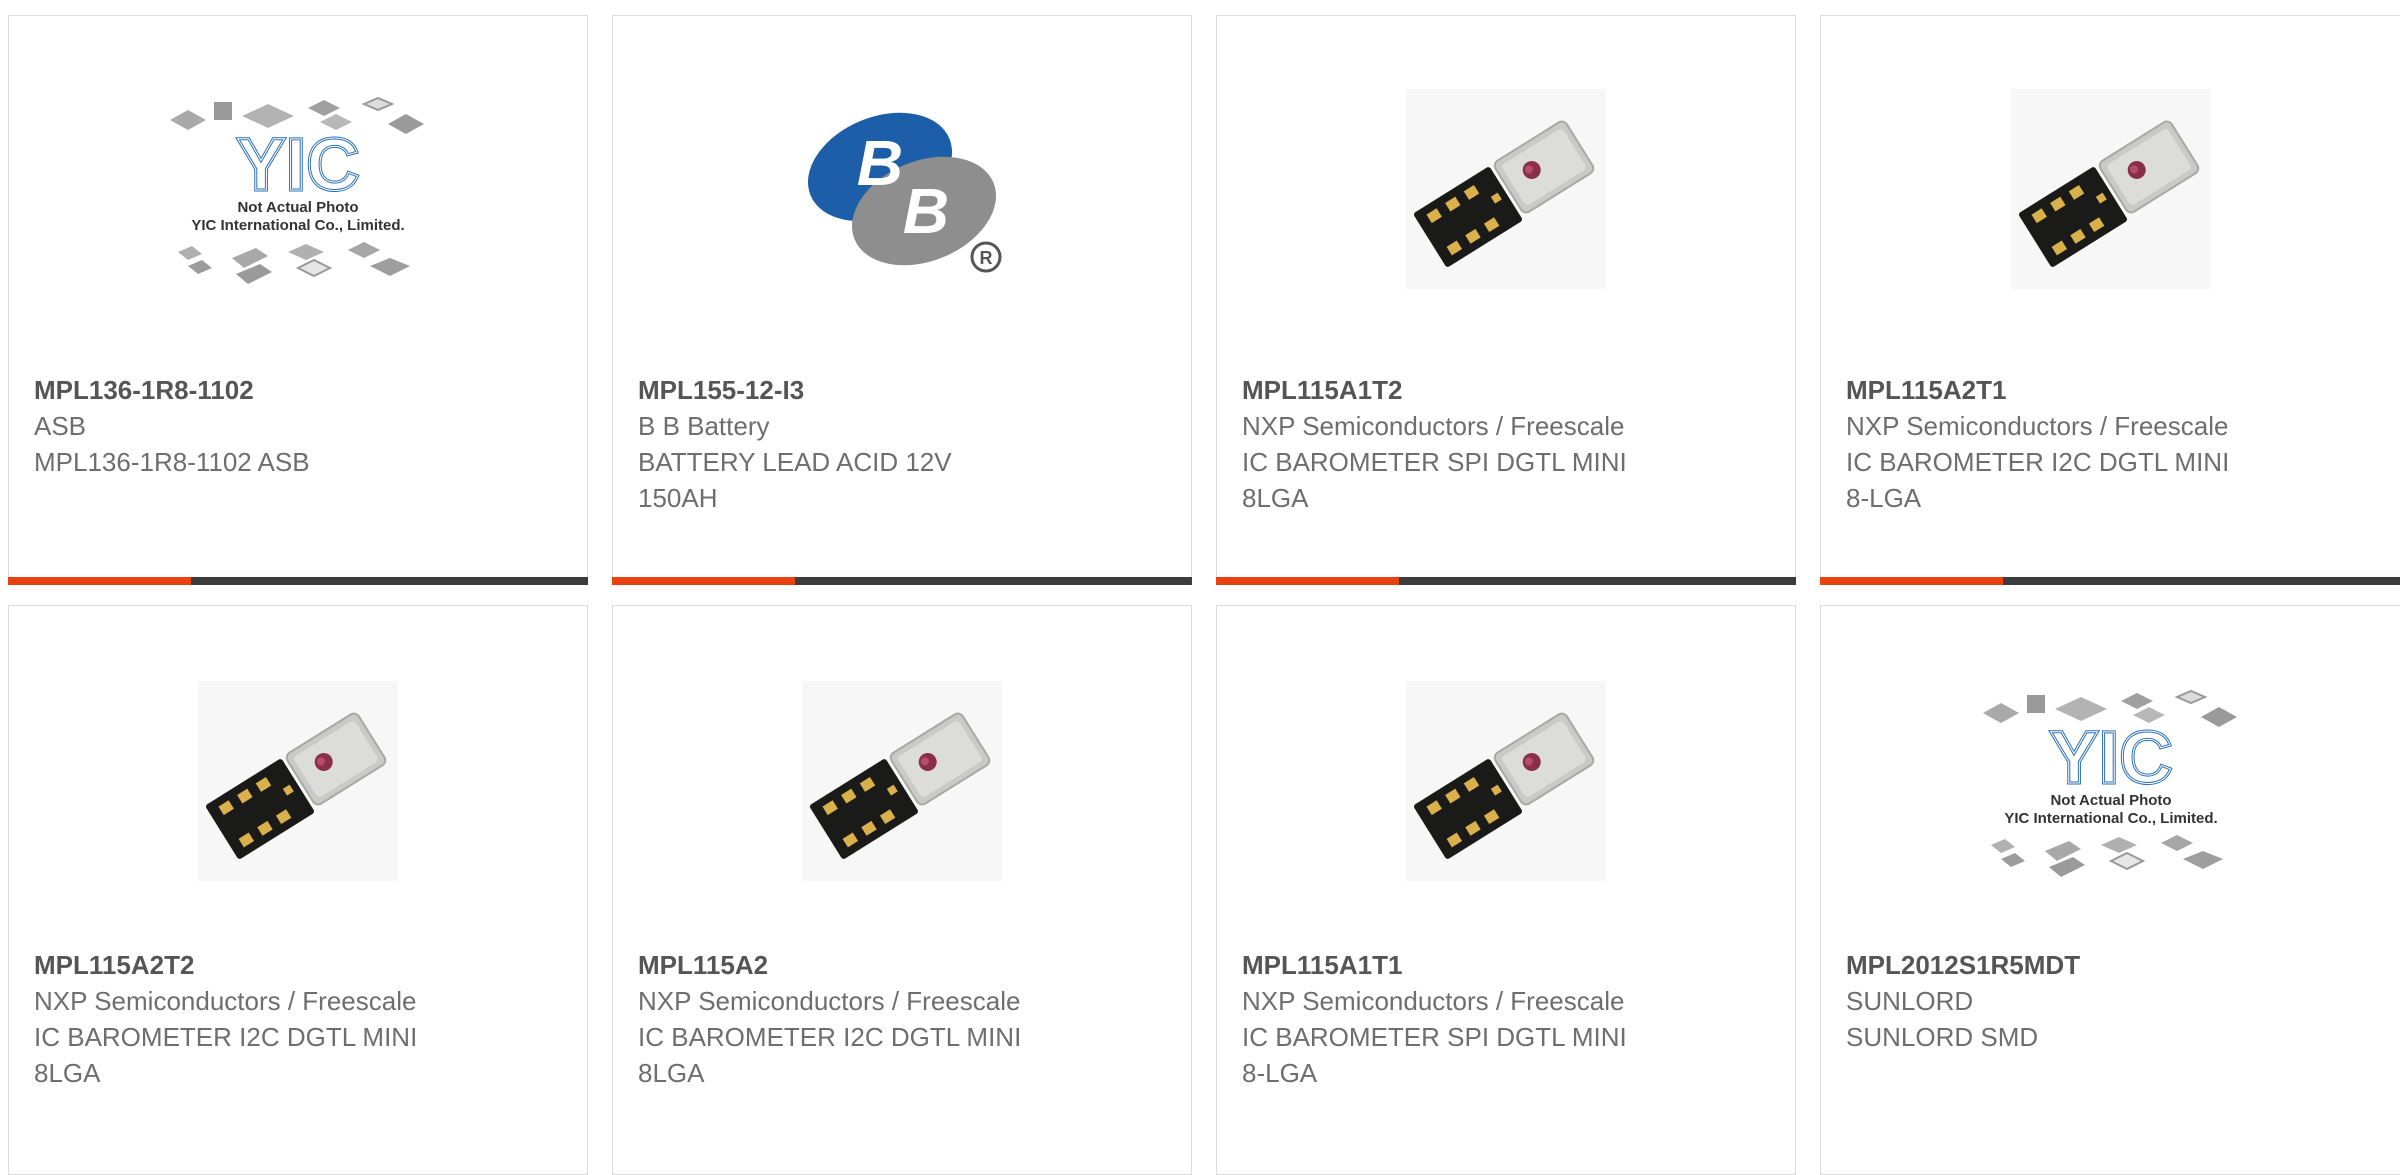 The image size is (2400, 1175). Describe the element at coordinates (795, 462) in the screenshot. I see `description: BATTERY LEAD ACID 12V` at that location.